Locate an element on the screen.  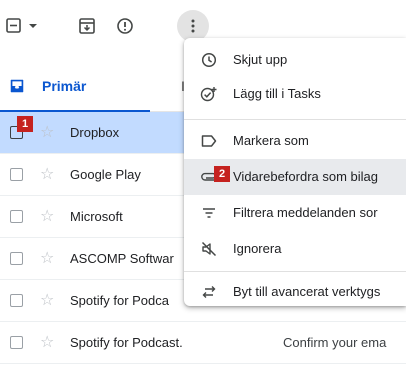
email-sender: Google Play is located at coordinates (105, 174).